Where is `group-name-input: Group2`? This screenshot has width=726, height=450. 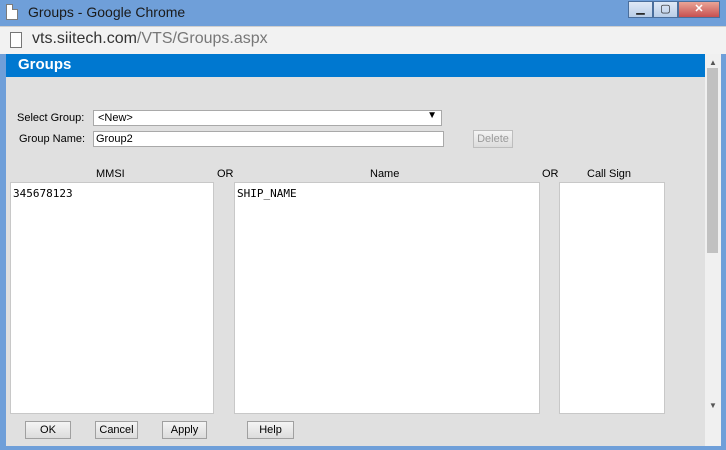
group-name-input: Group2 is located at coordinates (268, 139).